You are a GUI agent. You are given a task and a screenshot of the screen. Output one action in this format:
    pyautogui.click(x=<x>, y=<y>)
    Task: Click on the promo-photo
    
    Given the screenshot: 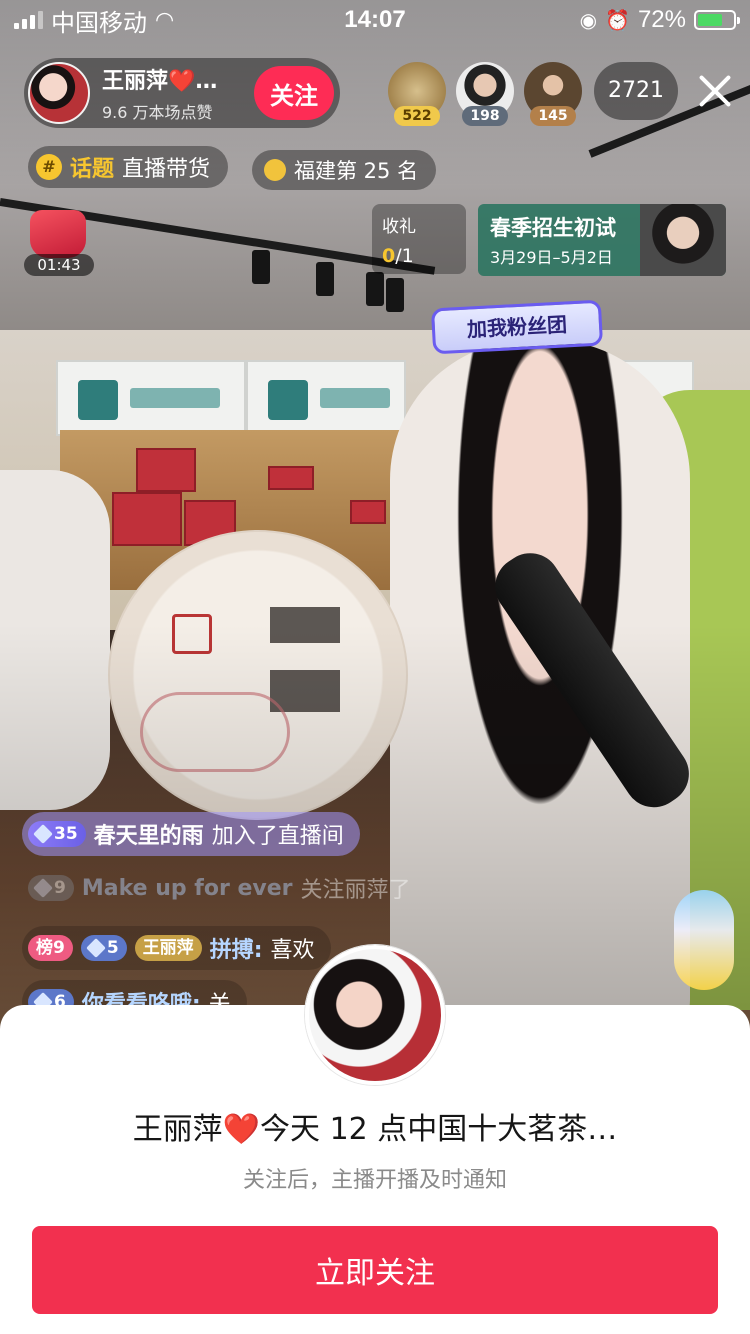 What is the action you would take?
    pyautogui.click(x=683, y=240)
    